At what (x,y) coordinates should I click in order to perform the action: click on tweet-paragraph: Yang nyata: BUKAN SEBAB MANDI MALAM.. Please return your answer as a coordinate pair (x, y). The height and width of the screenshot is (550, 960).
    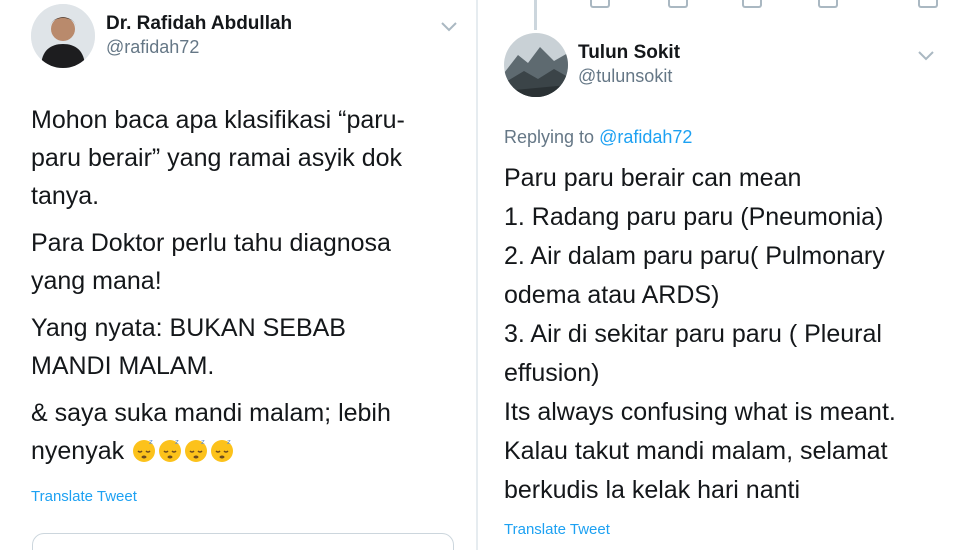
    Looking at the image, I should click on (188, 347).